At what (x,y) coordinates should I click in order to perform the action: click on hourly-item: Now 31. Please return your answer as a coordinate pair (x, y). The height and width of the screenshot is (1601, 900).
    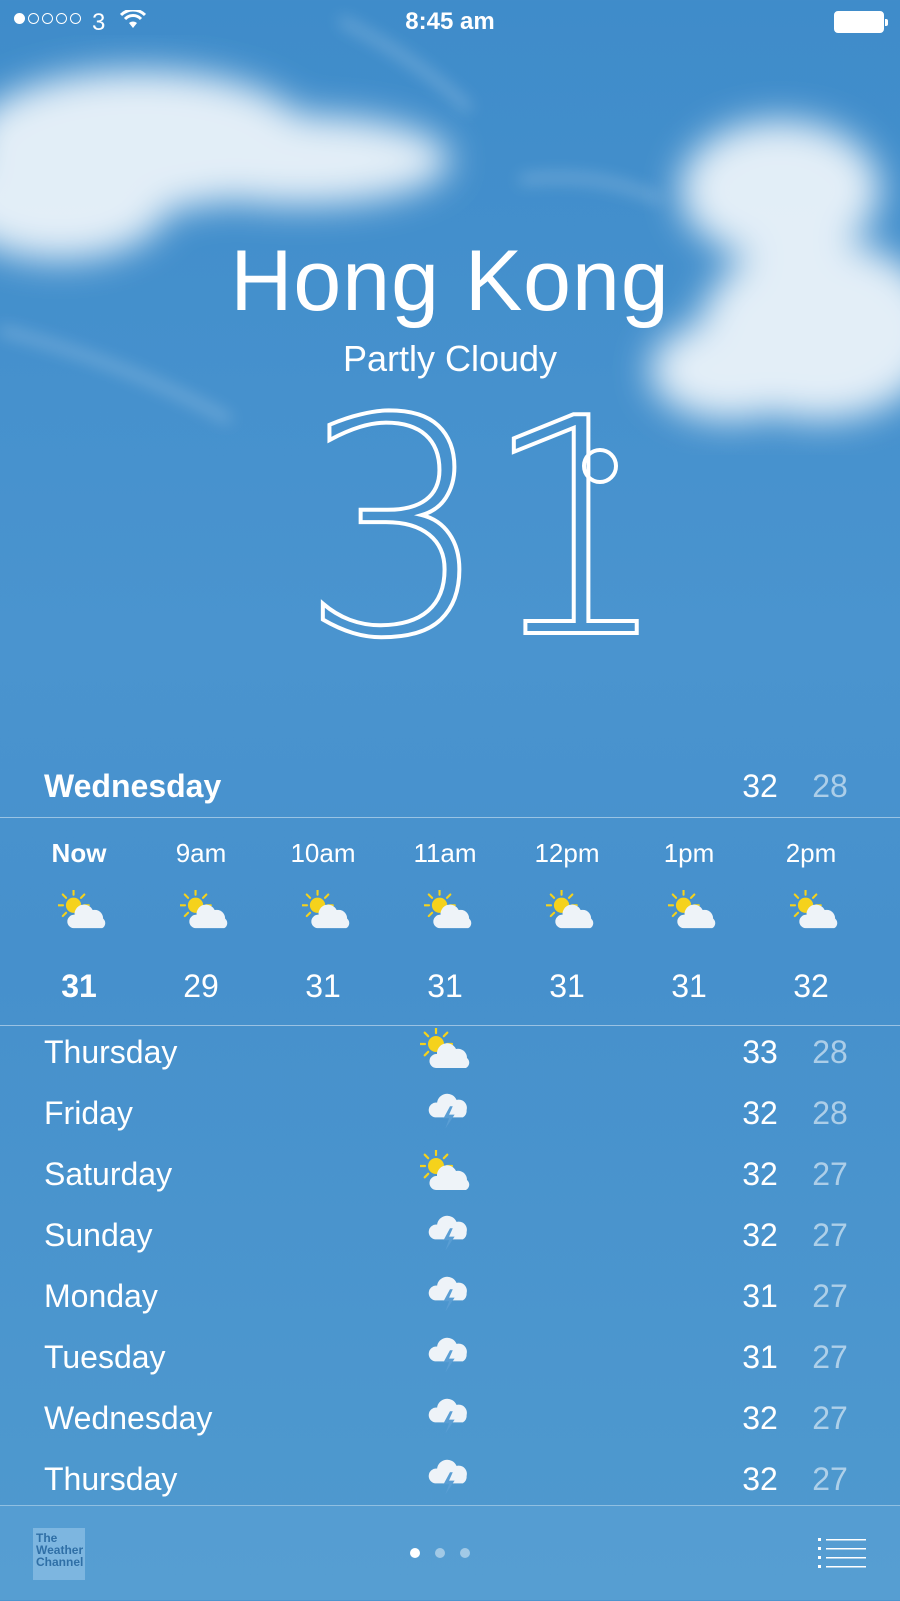
    Looking at the image, I should click on (79, 920).